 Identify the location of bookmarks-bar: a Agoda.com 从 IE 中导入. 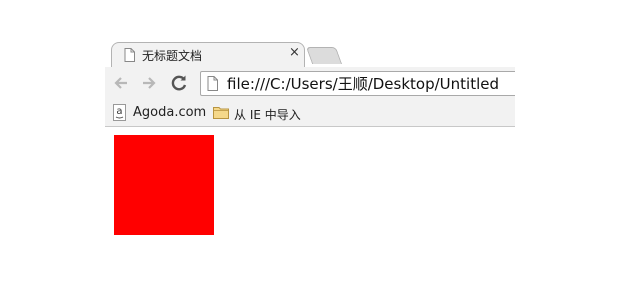
(310, 113).